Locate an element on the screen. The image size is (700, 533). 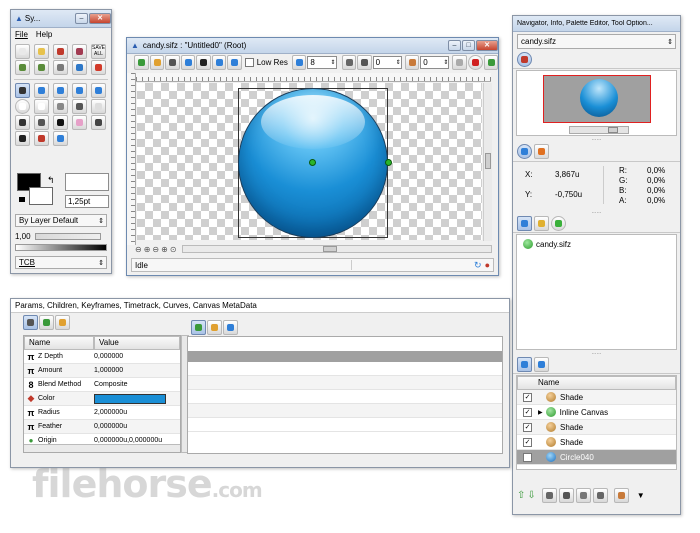
layers-name-header: Name is located at coordinates (596, 383).